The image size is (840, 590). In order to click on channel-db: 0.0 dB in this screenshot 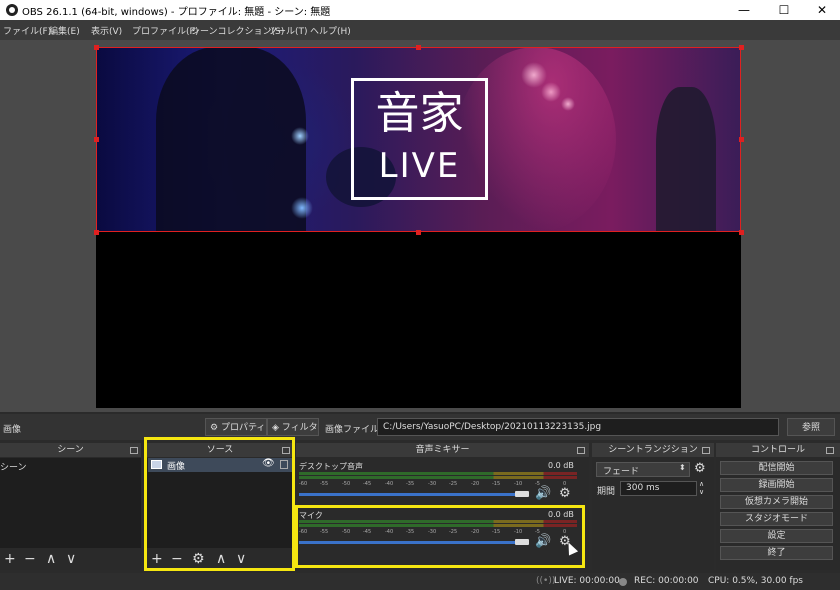, I will do `click(561, 465)`.